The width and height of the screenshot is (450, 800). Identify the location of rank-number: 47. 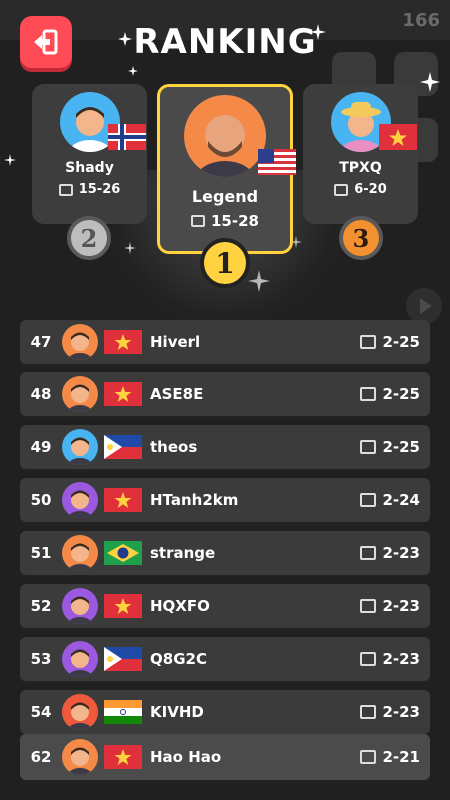
(41, 342).